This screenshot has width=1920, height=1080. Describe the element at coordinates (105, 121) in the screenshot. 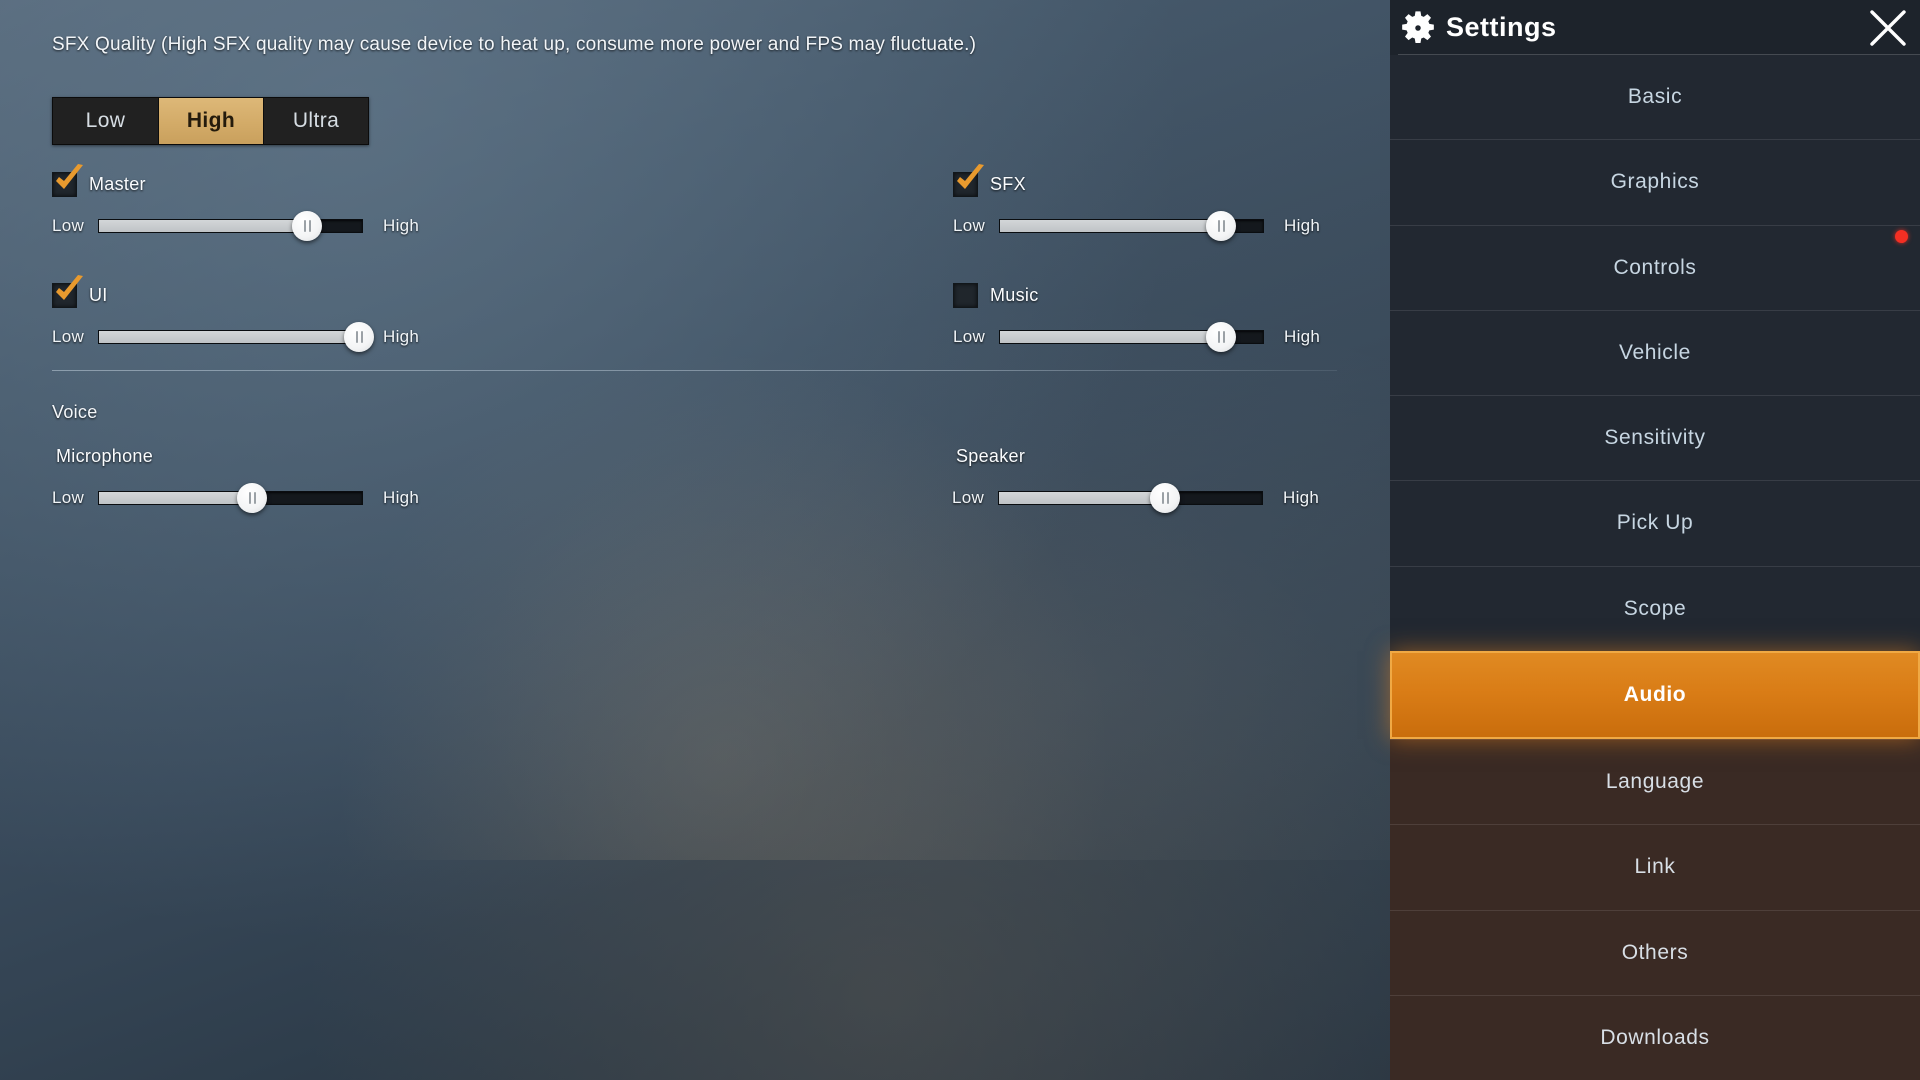

I see `sfx-quality-option-low: Low` at that location.